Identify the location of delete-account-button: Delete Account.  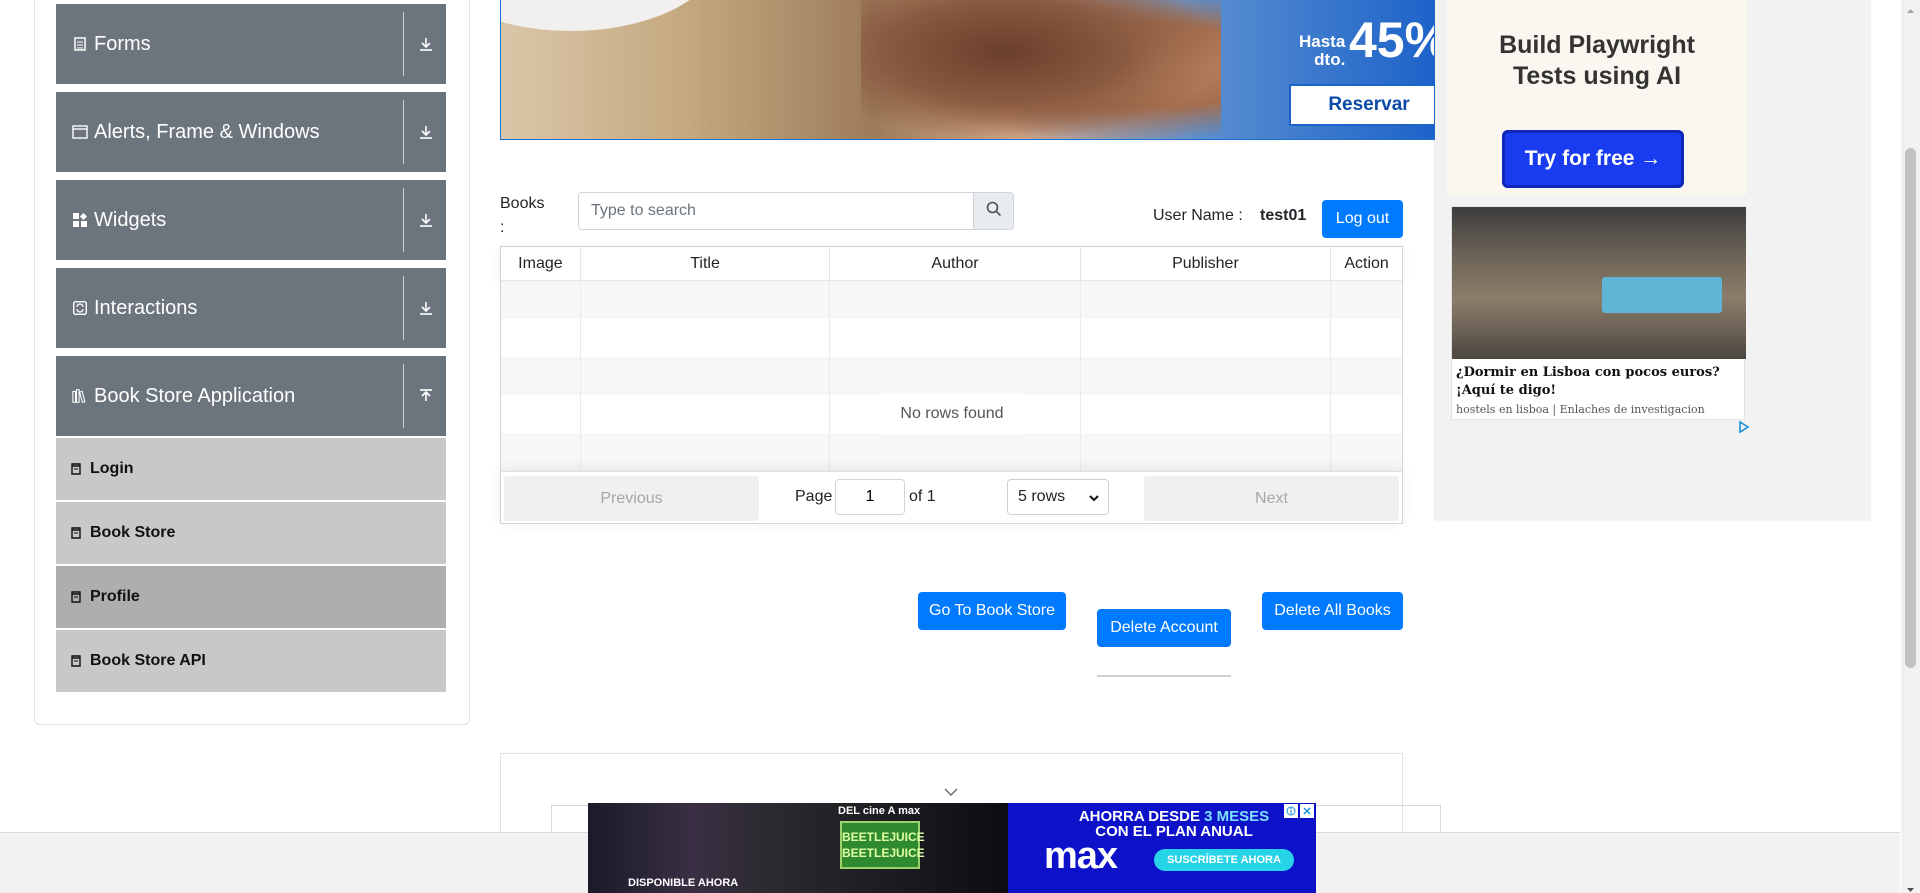
(1164, 628).